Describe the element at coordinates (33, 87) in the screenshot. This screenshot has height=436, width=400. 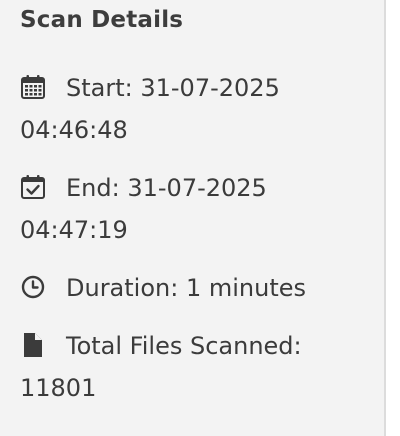
I see `calendar-icon` at that location.